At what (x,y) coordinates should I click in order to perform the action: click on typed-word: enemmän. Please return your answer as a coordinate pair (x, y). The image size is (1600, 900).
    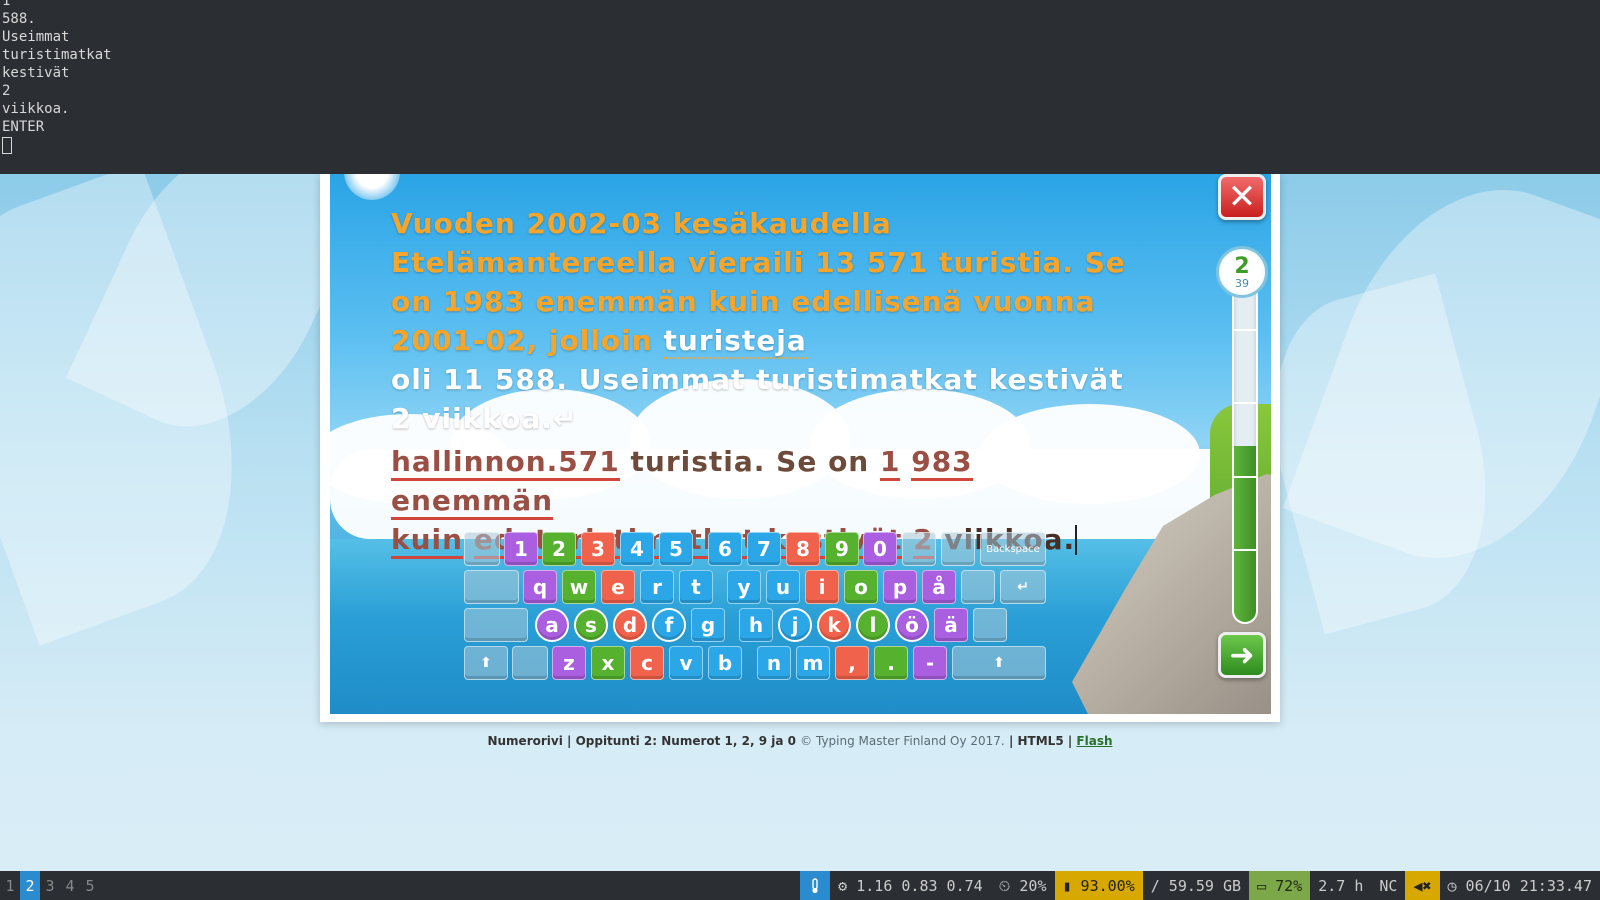
    Looking at the image, I should click on (472, 502).